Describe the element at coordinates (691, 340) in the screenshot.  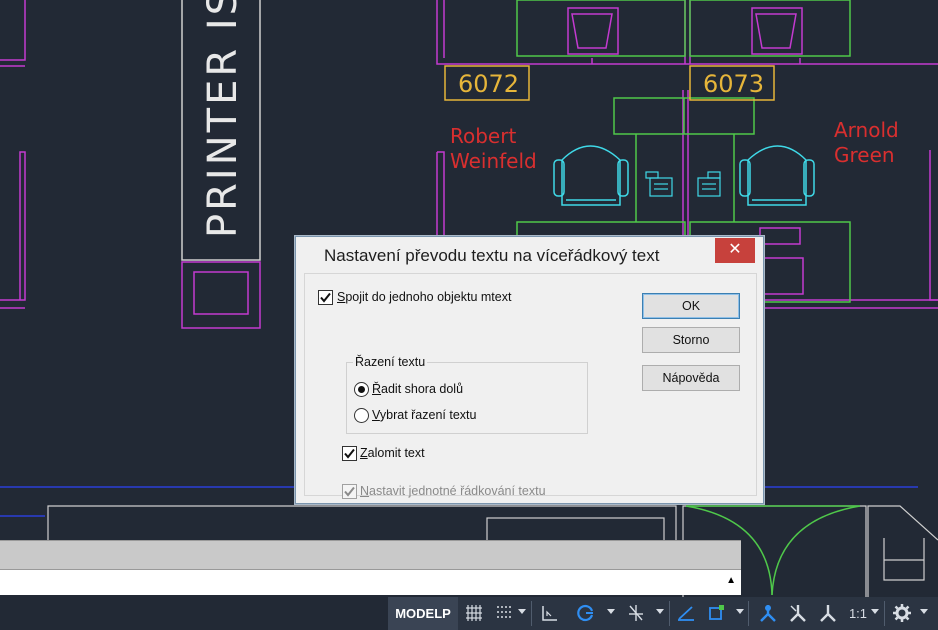
I see `cancel-button: Storno` at that location.